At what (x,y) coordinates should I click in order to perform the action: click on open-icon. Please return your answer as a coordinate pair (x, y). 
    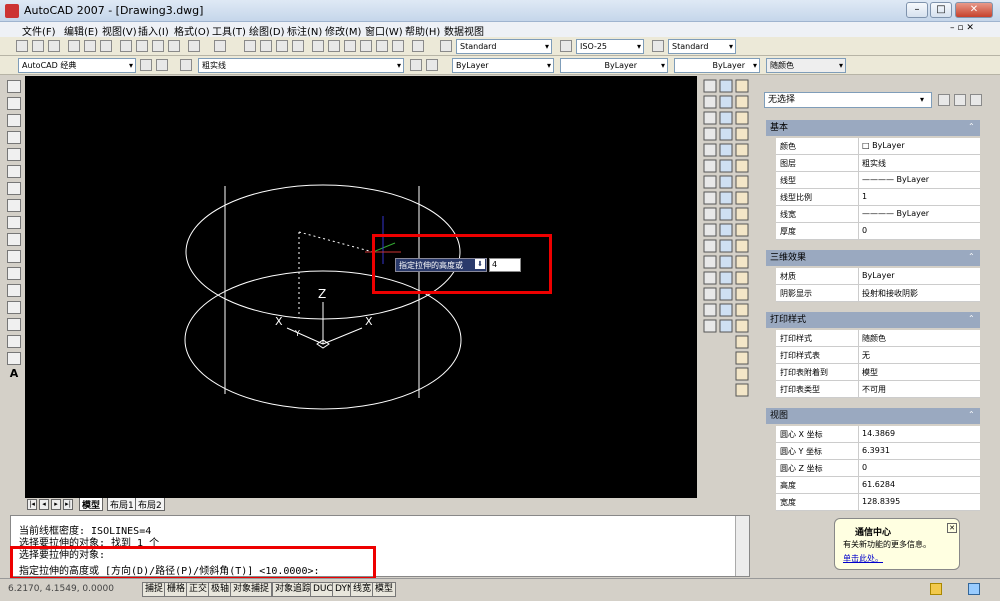
    Looking at the image, I should click on (38, 46).